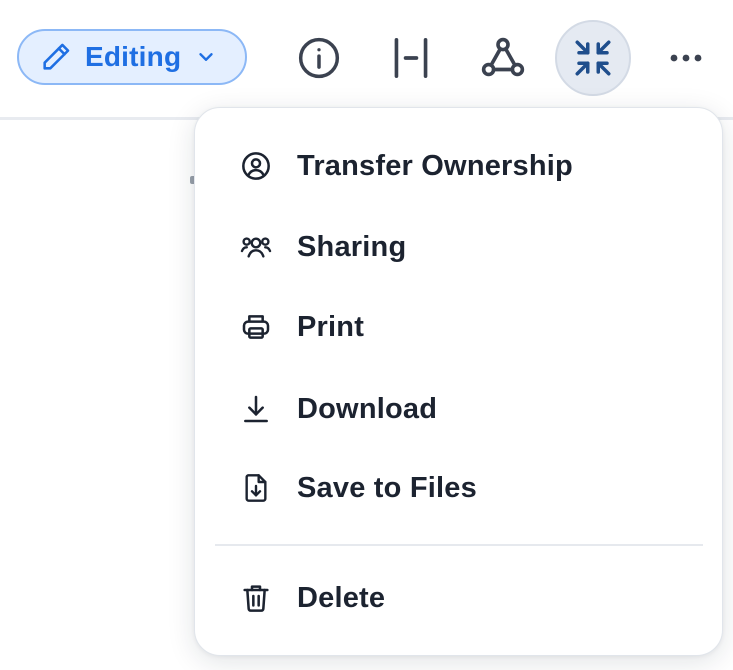 This screenshot has width=733, height=670. I want to click on download-icon, so click(256, 409).